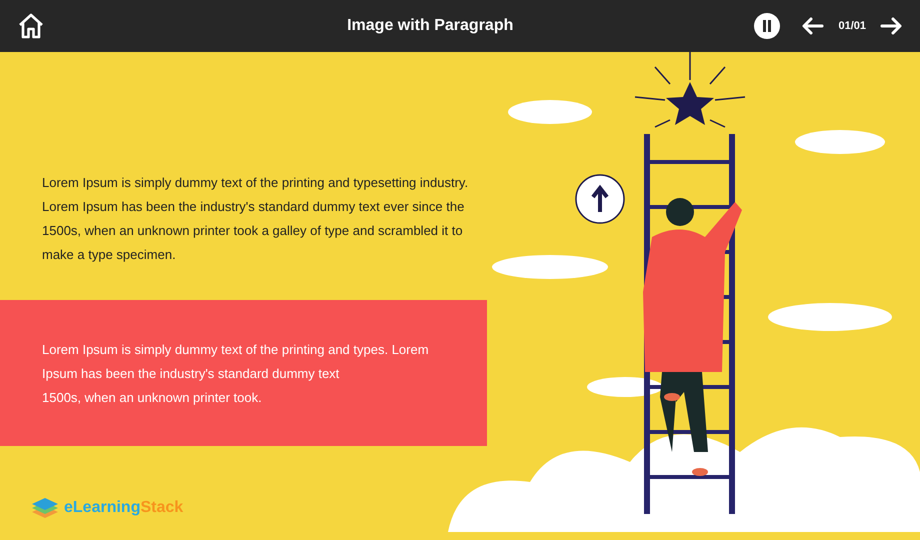 The image size is (920, 540). I want to click on right-arrow-icon, so click(891, 26).